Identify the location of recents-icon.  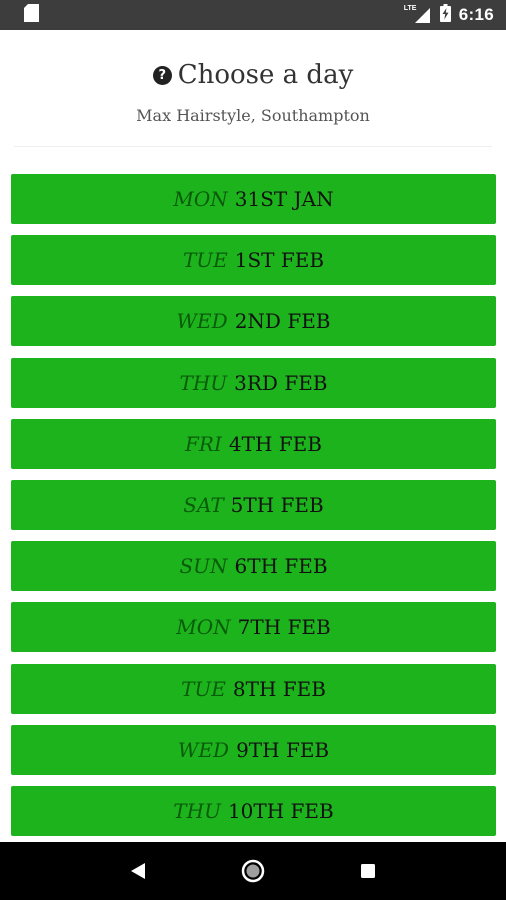
(368, 871).